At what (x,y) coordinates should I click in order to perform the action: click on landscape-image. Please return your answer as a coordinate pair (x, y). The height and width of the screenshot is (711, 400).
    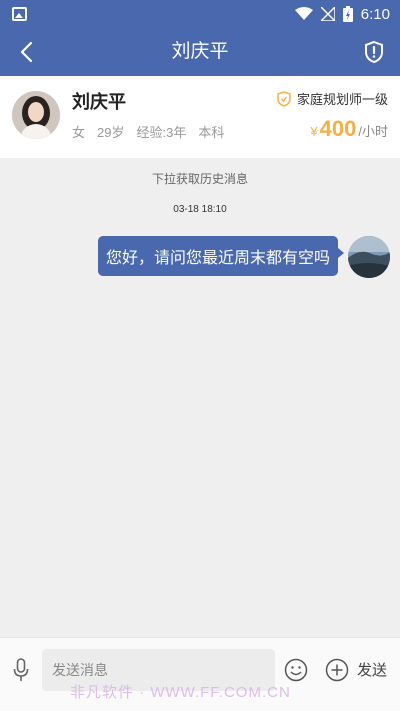
    Looking at the image, I should click on (369, 257).